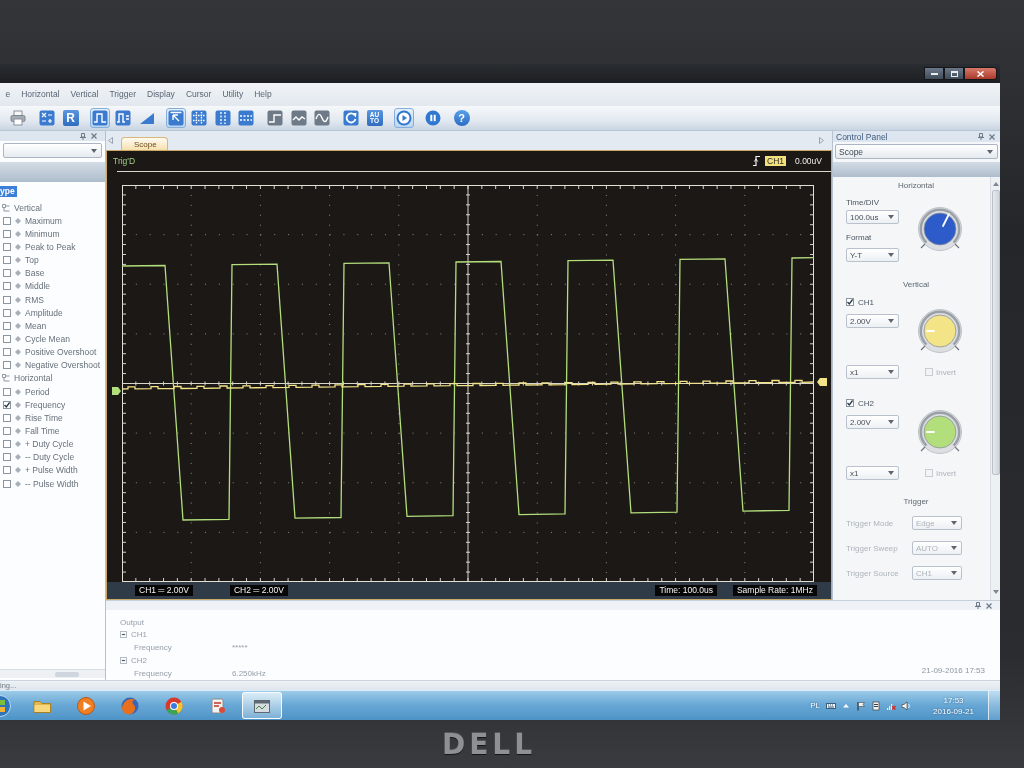 This screenshot has height=768, width=1024. What do you see at coordinates (198, 93) in the screenshot?
I see `menu-item: Cursor` at bounding box center [198, 93].